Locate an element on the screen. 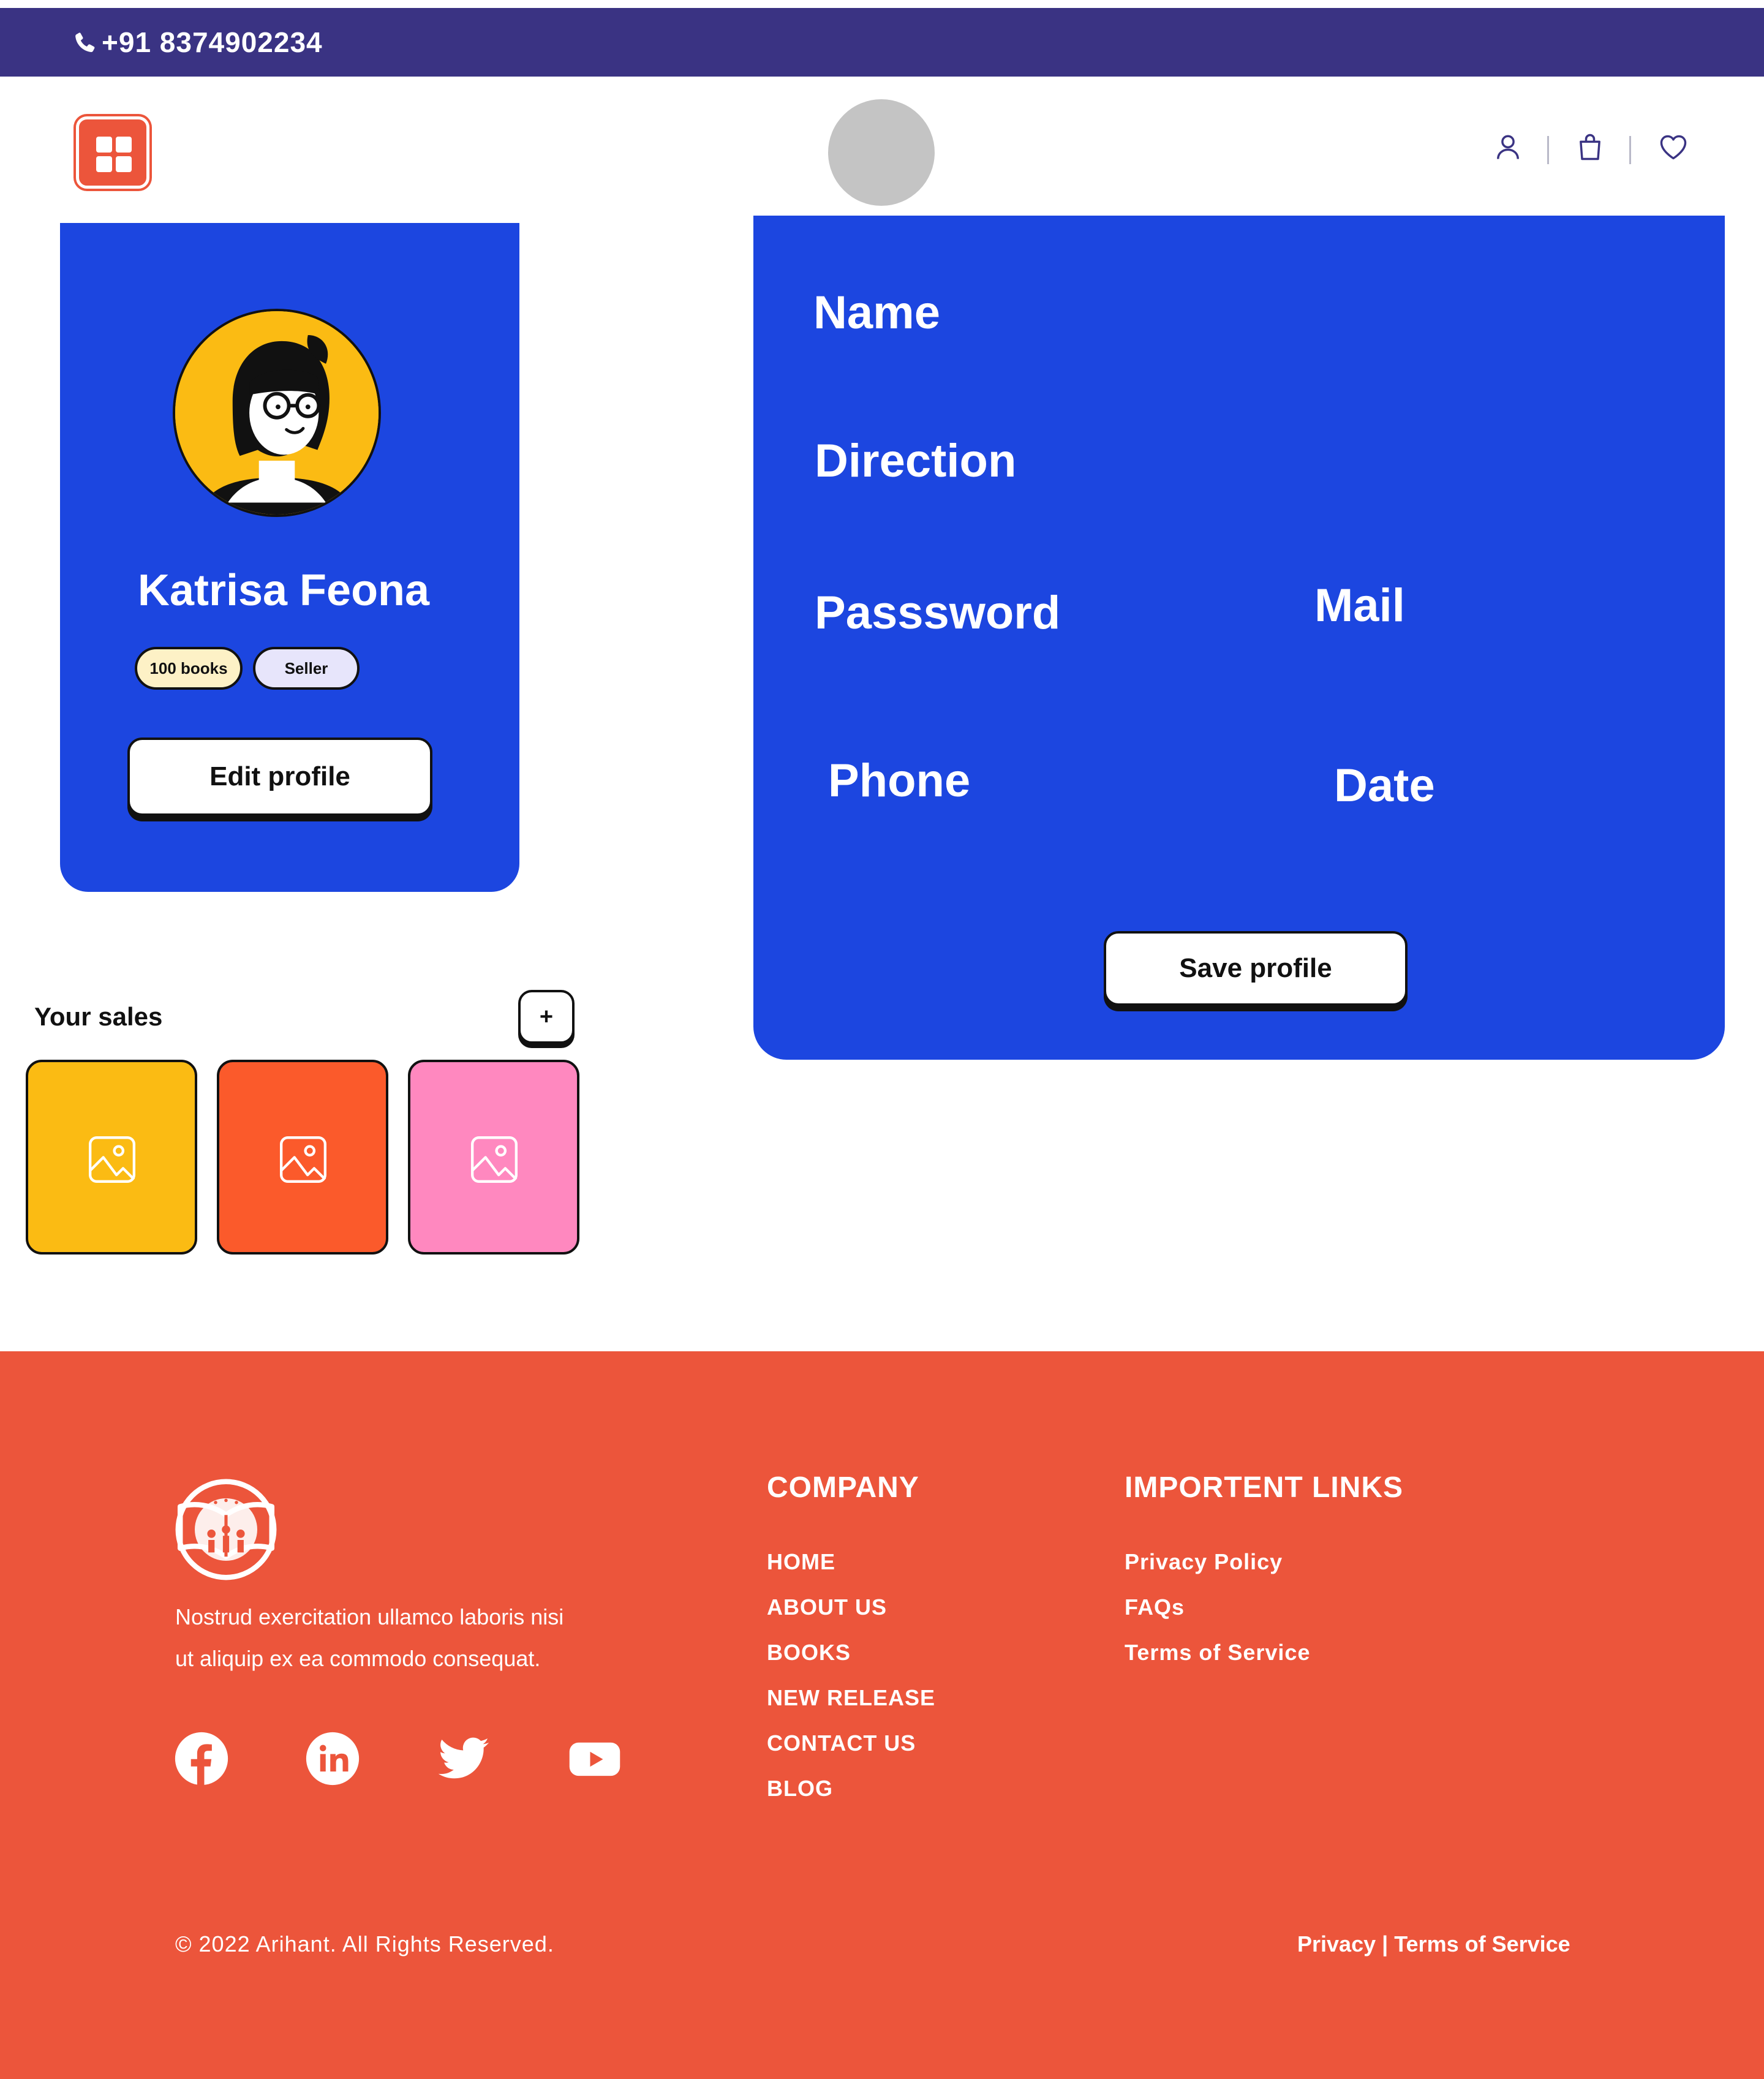 The image size is (1764, 2079). mail-field: Mail is located at coordinates (1360, 605).